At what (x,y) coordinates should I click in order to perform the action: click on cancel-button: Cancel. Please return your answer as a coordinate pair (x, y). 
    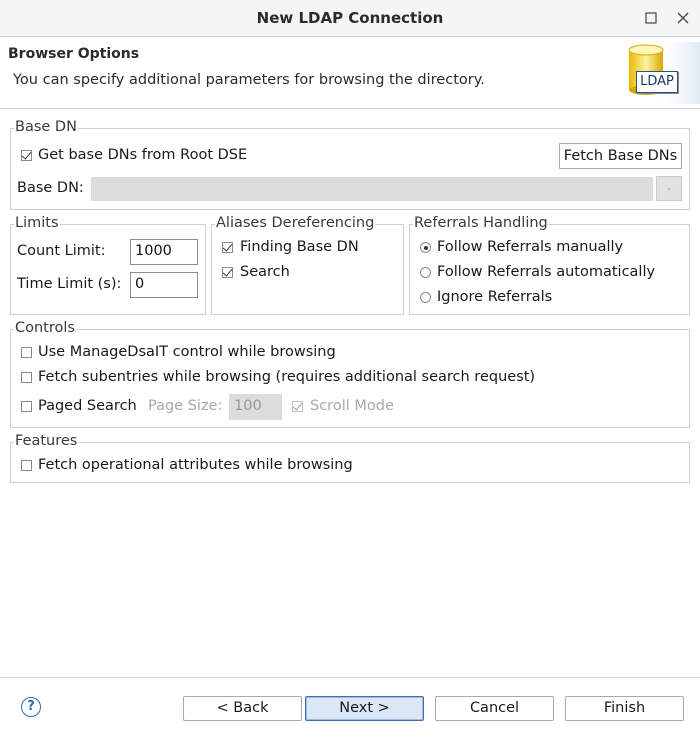
    Looking at the image, I should click on (494, 708).